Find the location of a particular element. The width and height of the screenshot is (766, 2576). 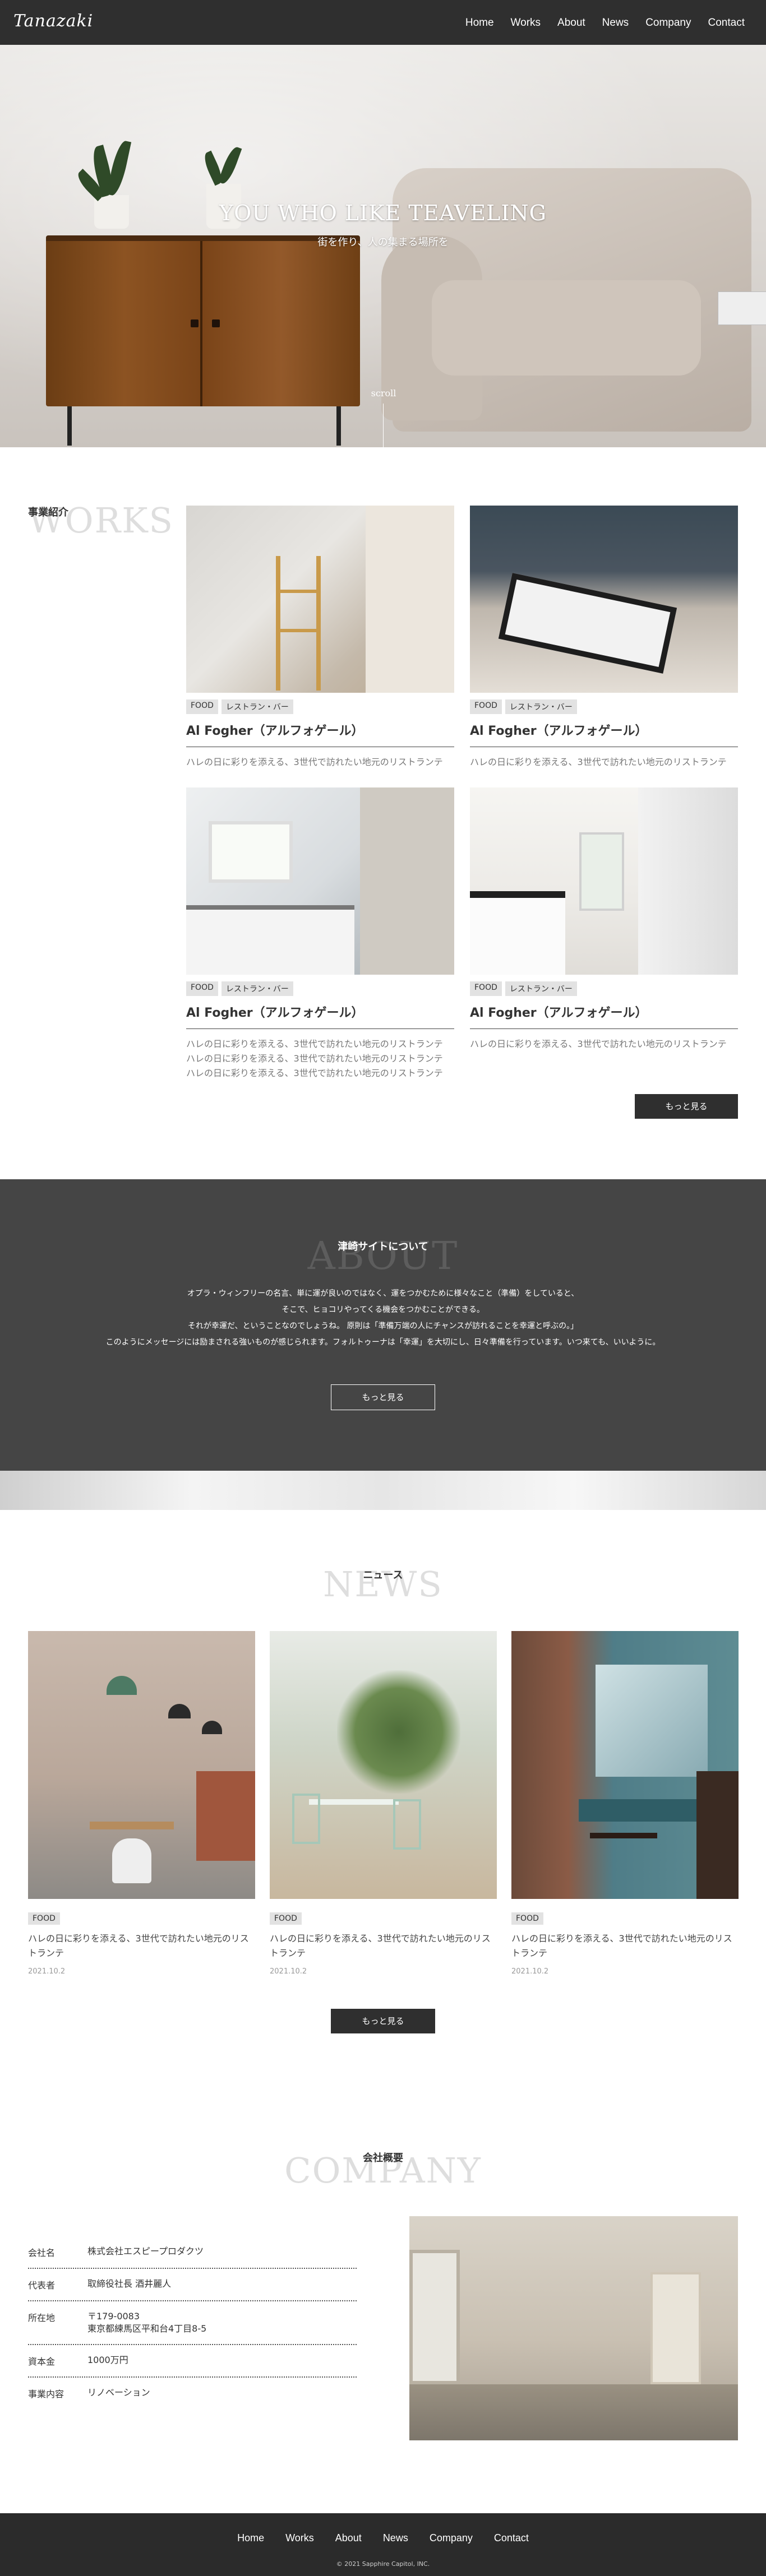

nav-works: Works is located at coordinates (526, 23).